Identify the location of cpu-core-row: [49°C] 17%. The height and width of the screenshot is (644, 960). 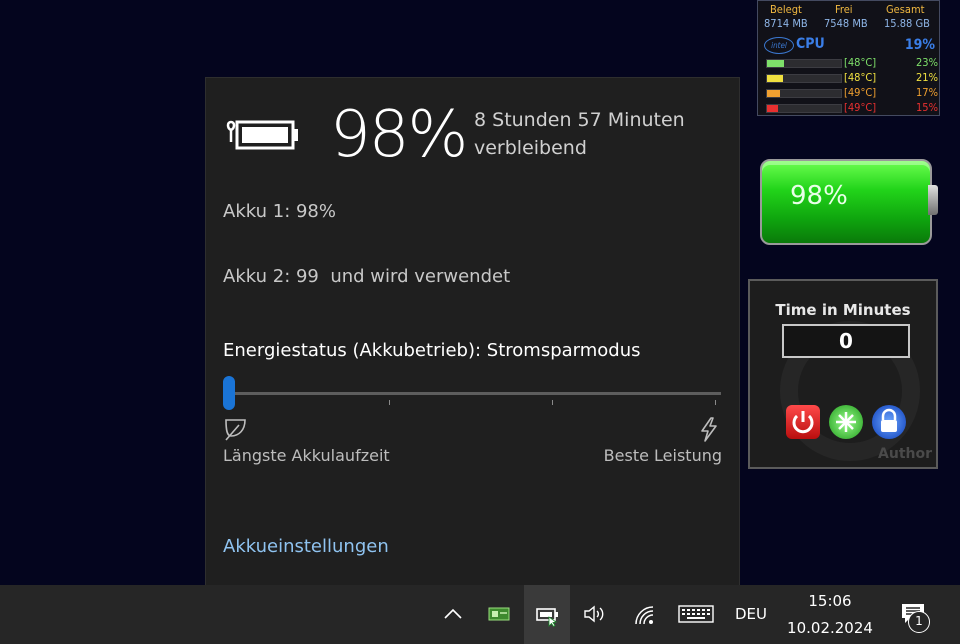
(852, 92).